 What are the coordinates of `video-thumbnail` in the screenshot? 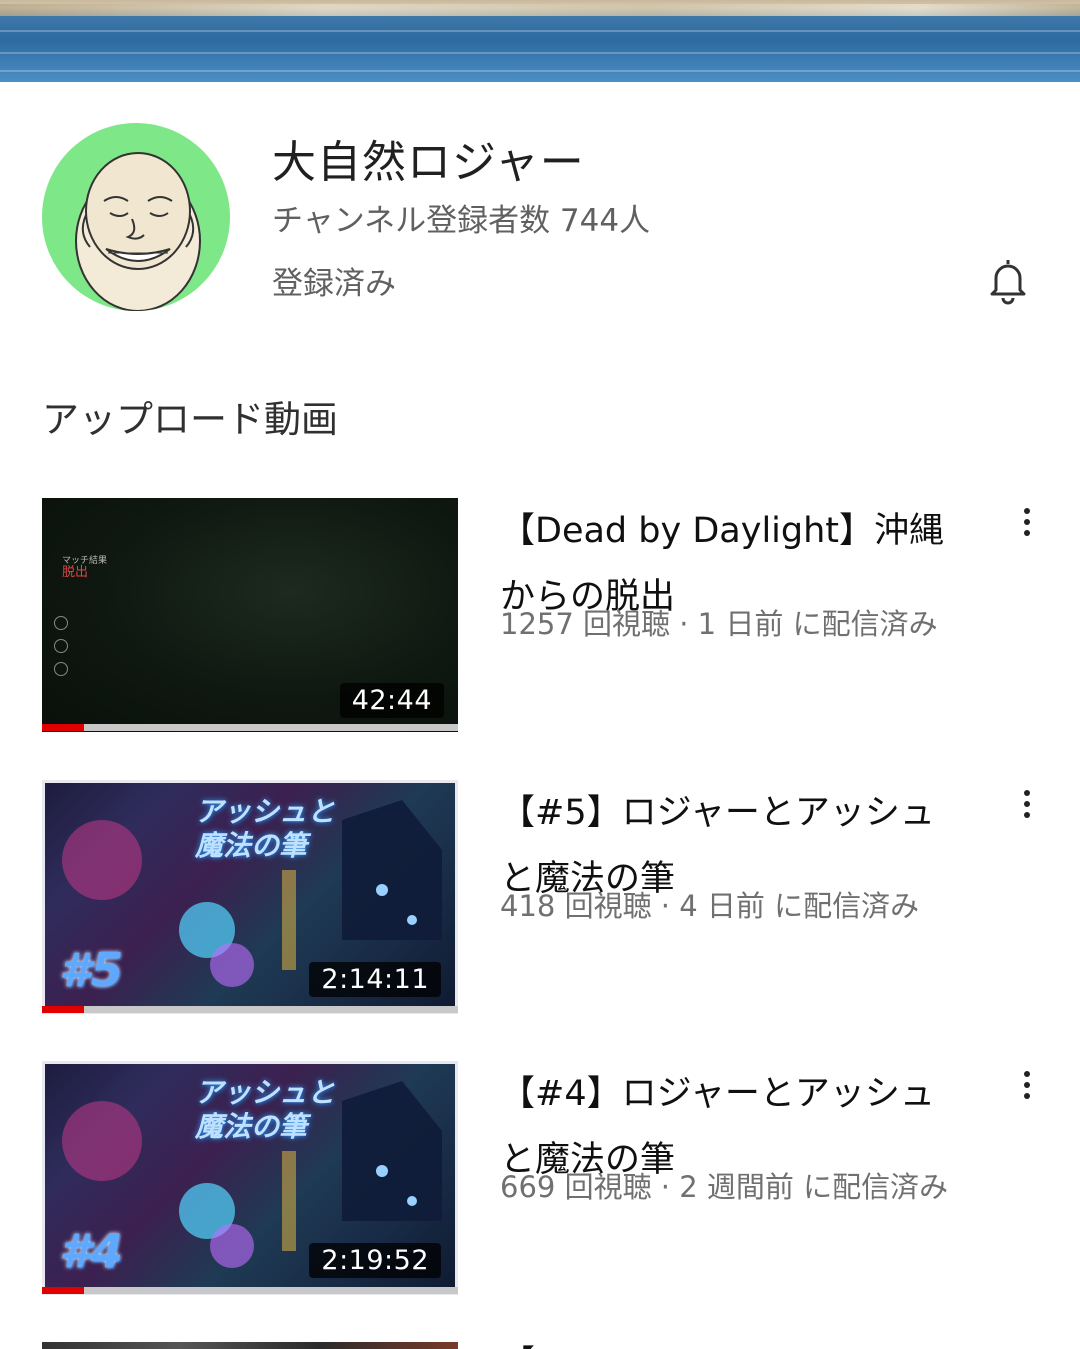 It's located at (250, 1345).